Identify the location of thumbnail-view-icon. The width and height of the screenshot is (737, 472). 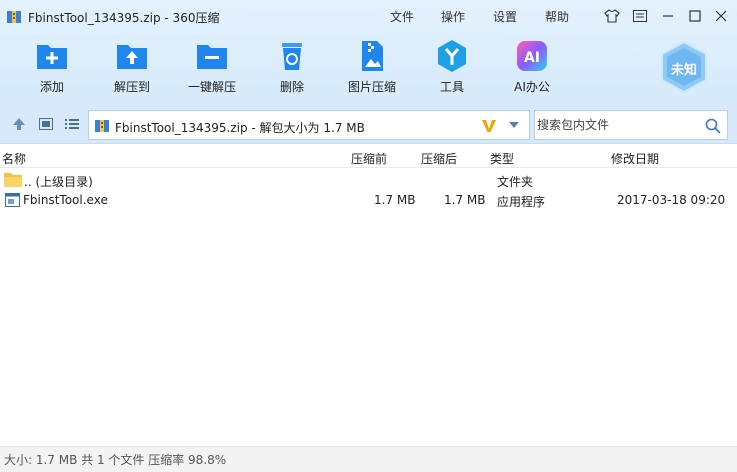
(46, 124).